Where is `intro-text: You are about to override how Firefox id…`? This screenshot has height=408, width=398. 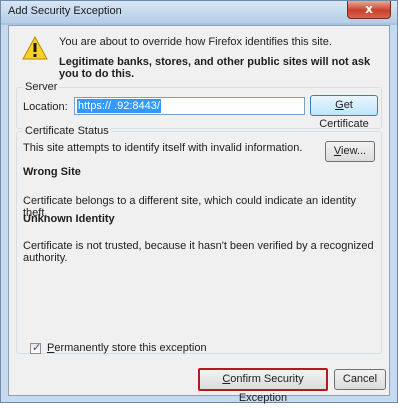 intro-text: You are about to override how Firefox id… is located at coordinates (195, 42).